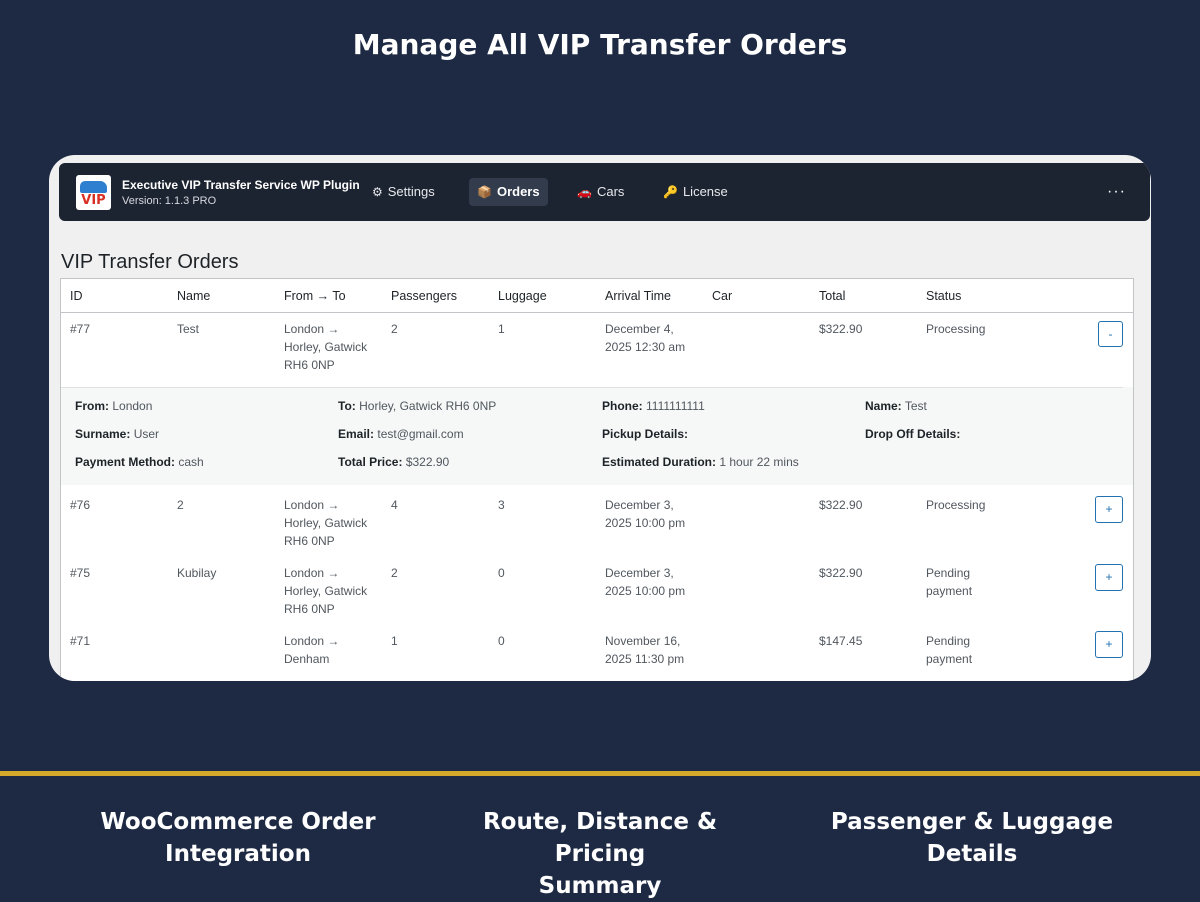 The width and height of the screenshot is (1200, 902). Describe the element at coordinates (659, 462) in the screenshot. I see `detail-label: Estimated Duration:` at that location.